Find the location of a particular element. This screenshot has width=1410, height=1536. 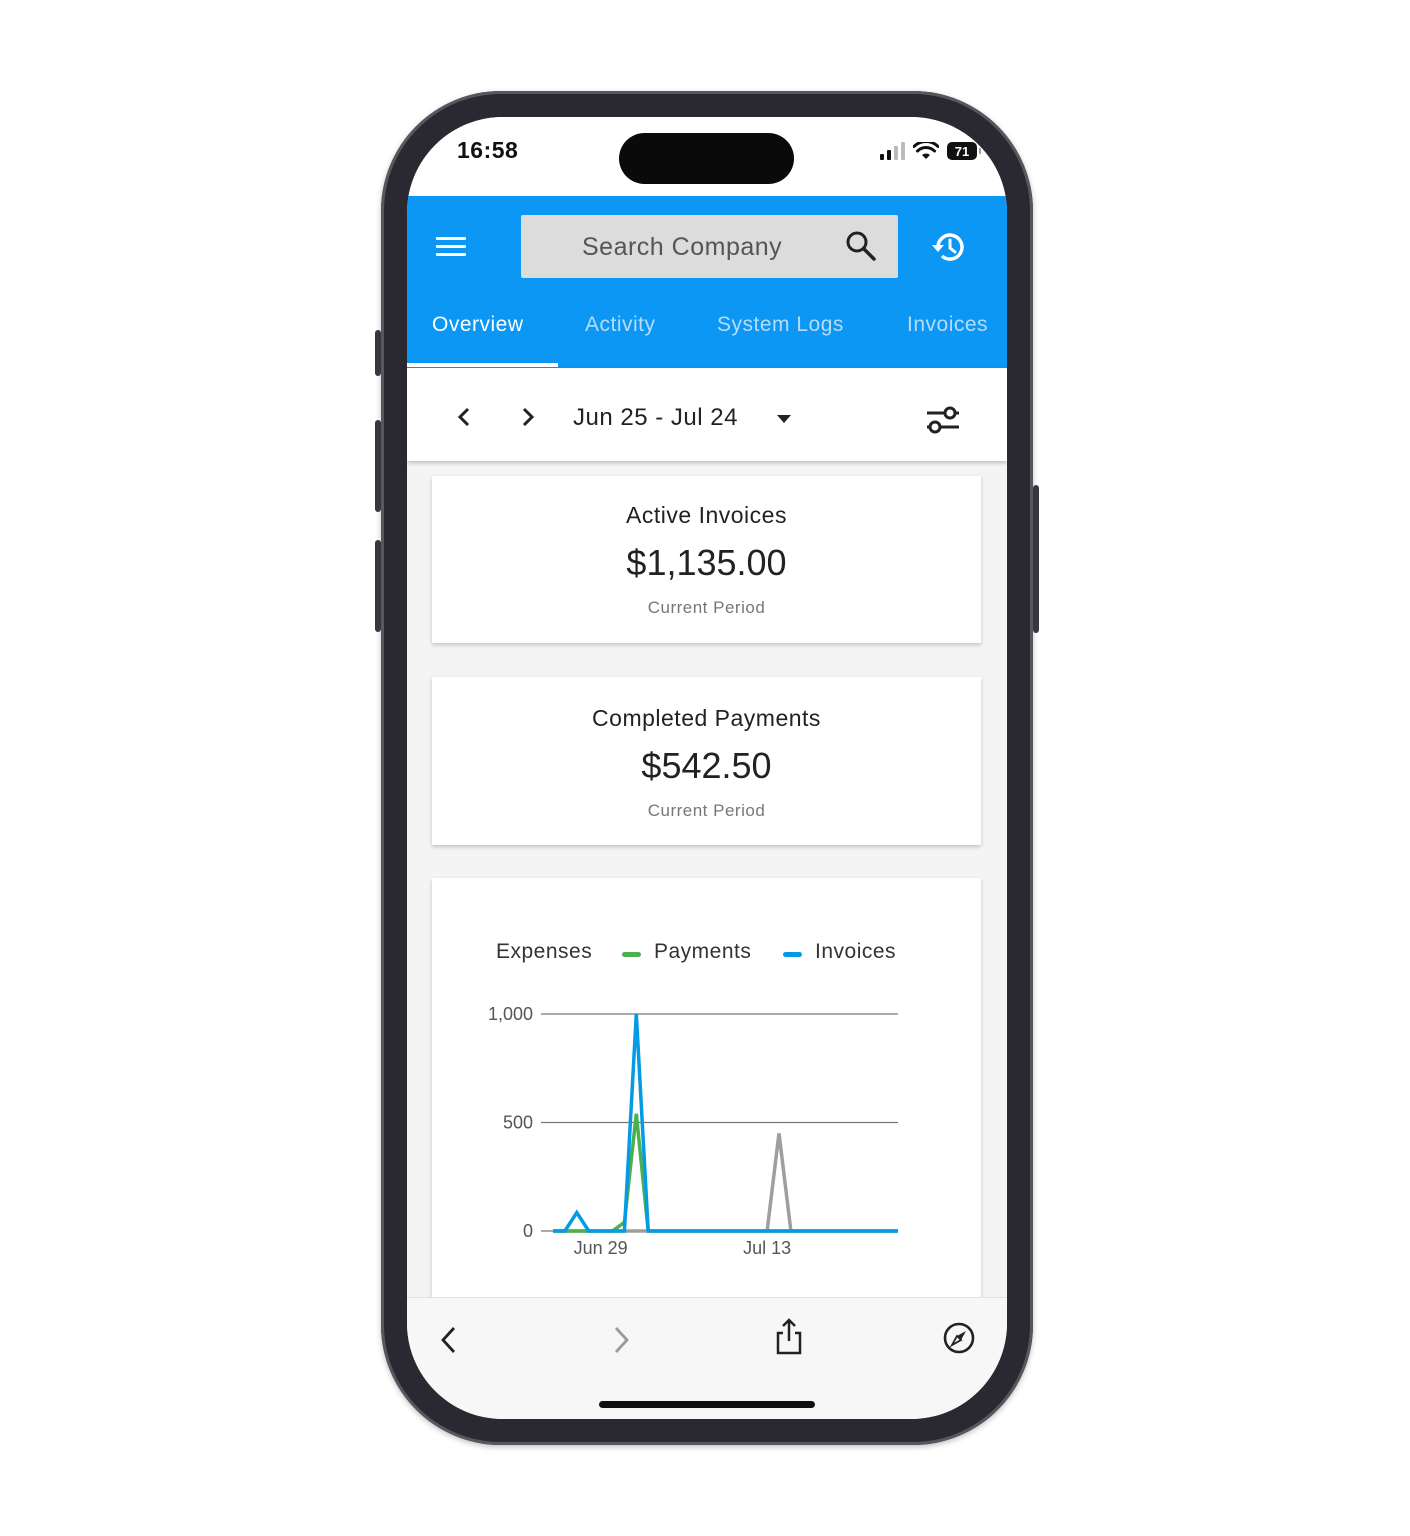

status-bar: 16:58 71 is located at coordinates (707, 156).